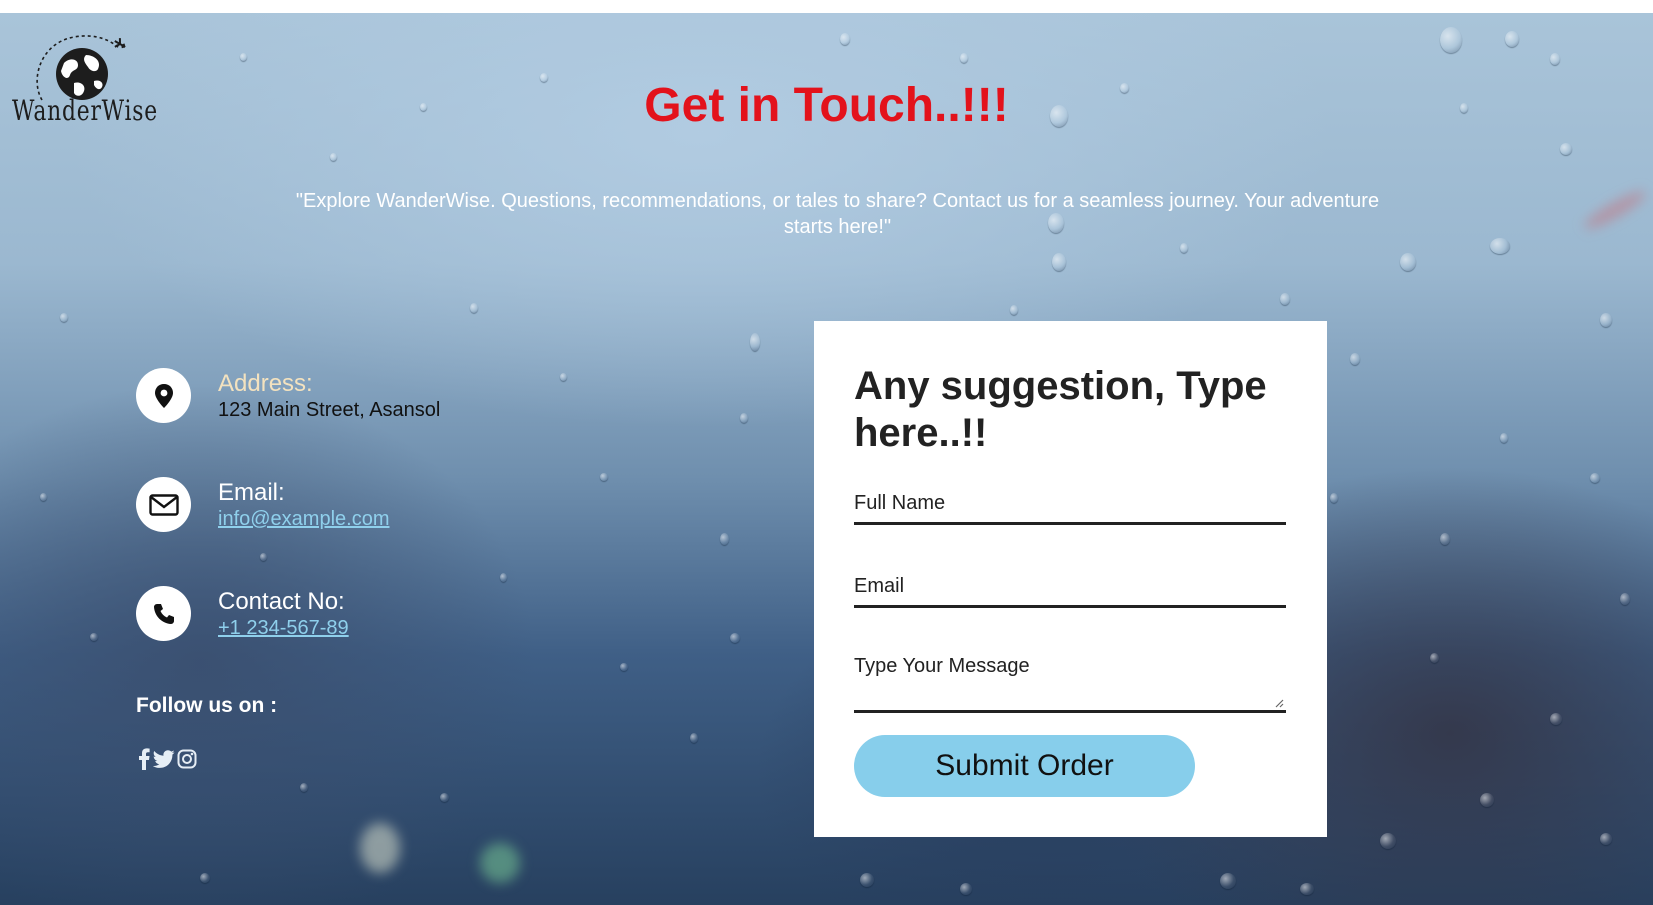  What do you see at coordinates (163, 613) in the screenshot?
I see `phone-icon` at bounding box center [163, 613].